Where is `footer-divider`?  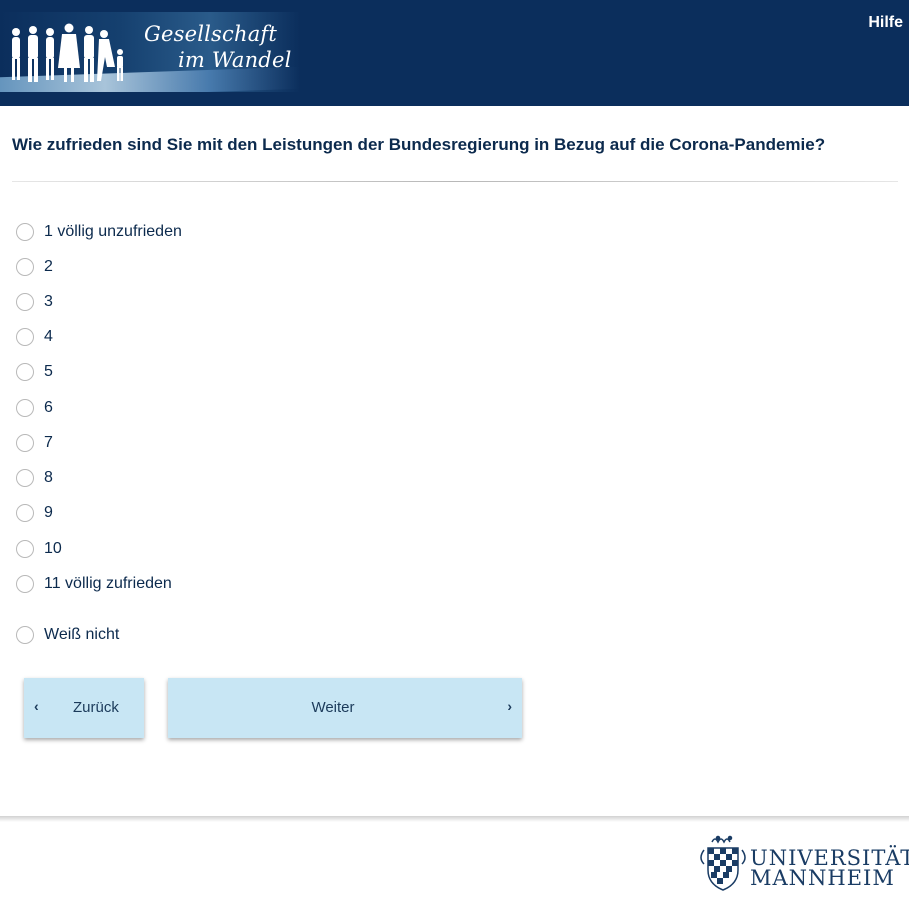
footer-divider is located at coordinates (454, 819).